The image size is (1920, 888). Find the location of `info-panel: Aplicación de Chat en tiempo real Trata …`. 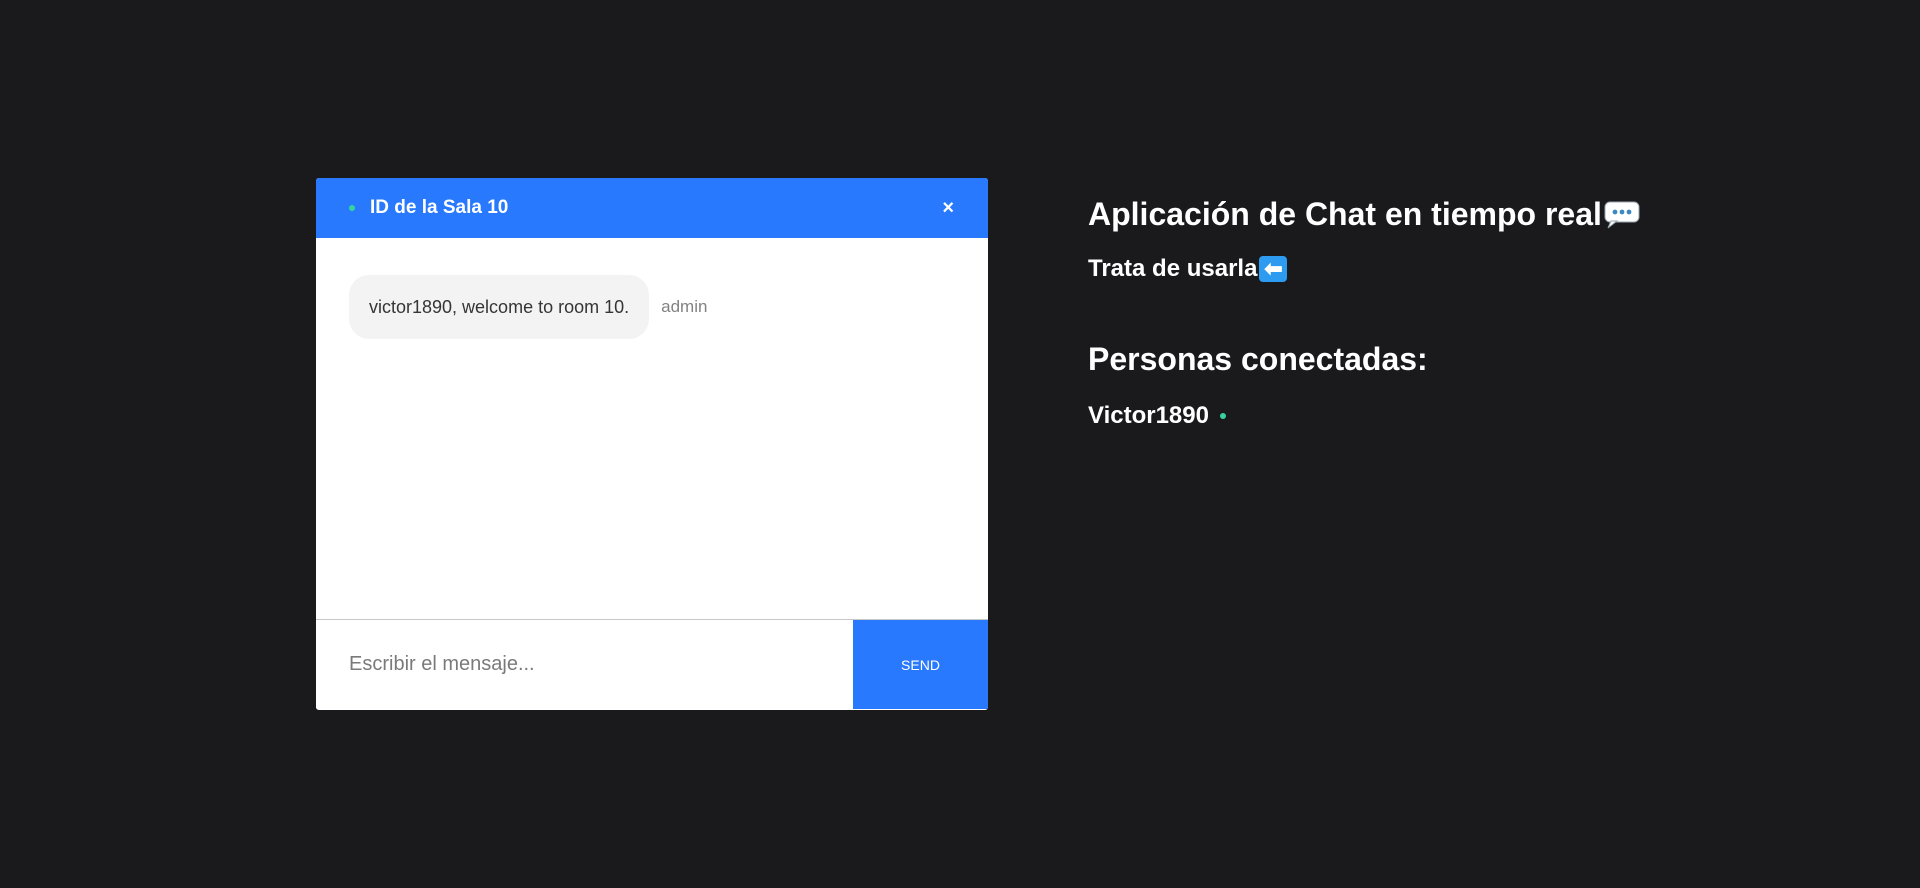

info-panel: Aplicación de Chat en tiempo real Trata … is located at coordinates (1364, 313).